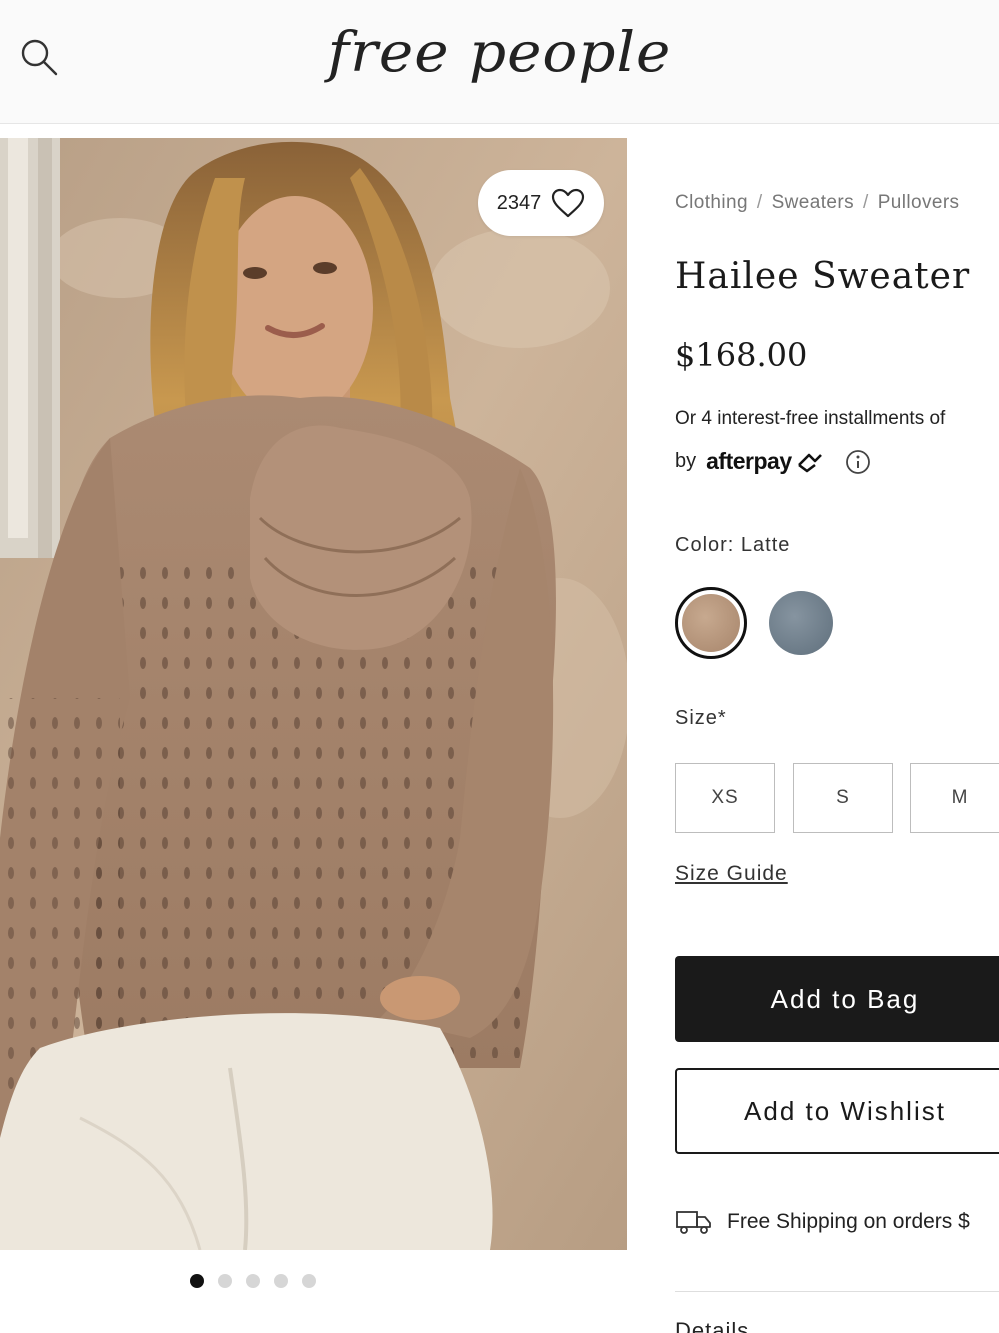 Image resolution: width=999 pixels, height=1333 pixels. Describe the element at coordinates (813, 202) in the screenshot. I see `breadcrumb-sweaters: Sweaters` at that location.